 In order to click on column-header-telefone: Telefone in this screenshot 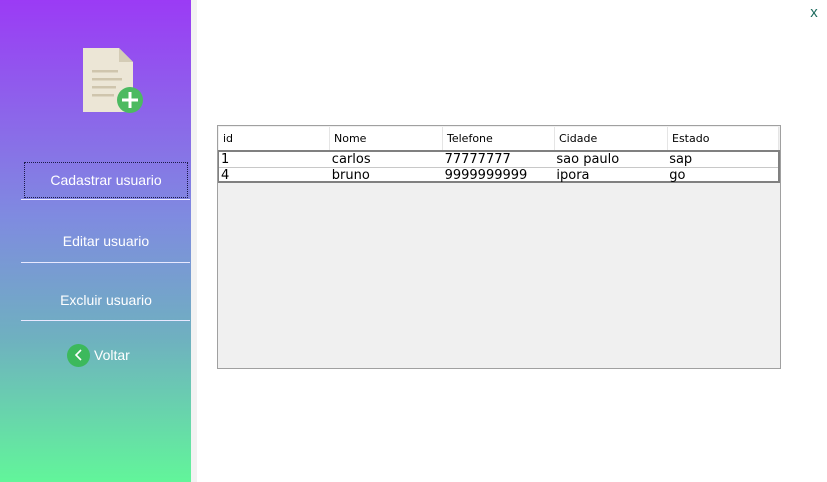, I will do `click(499, 138)`.